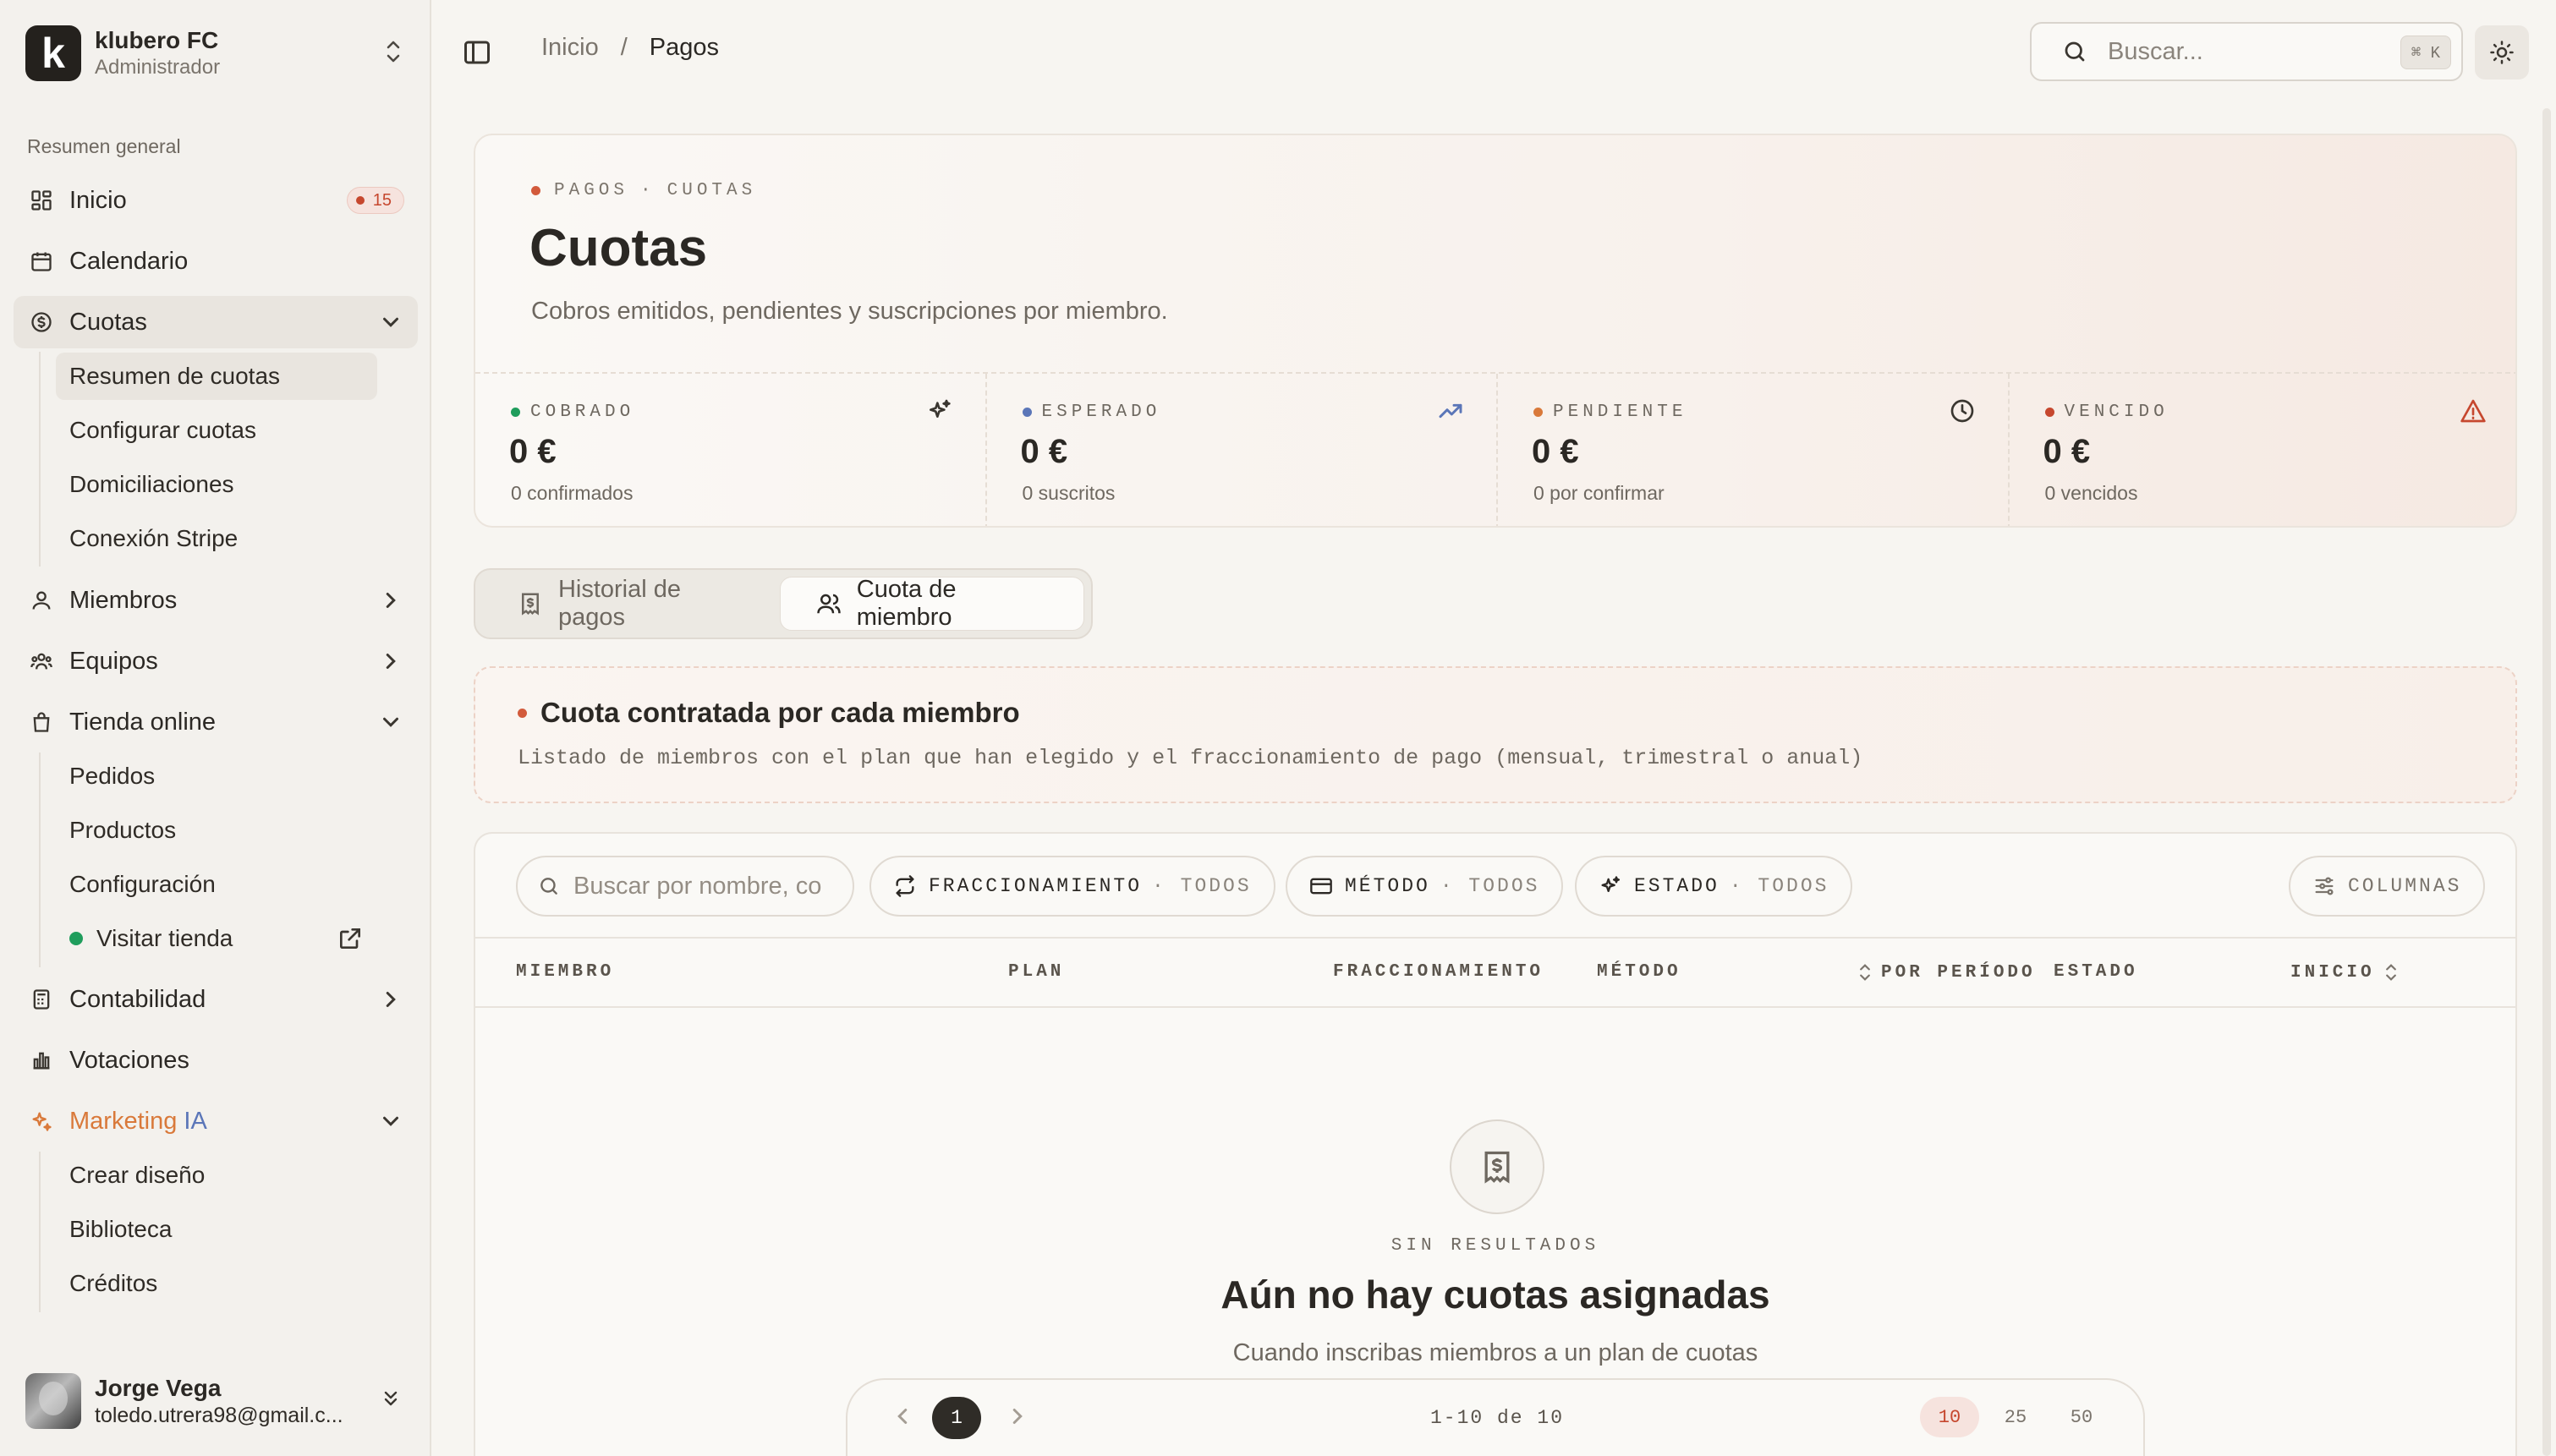 The image size is (2556, 1456). I want to click on sun-icon, so click(2502, 52).